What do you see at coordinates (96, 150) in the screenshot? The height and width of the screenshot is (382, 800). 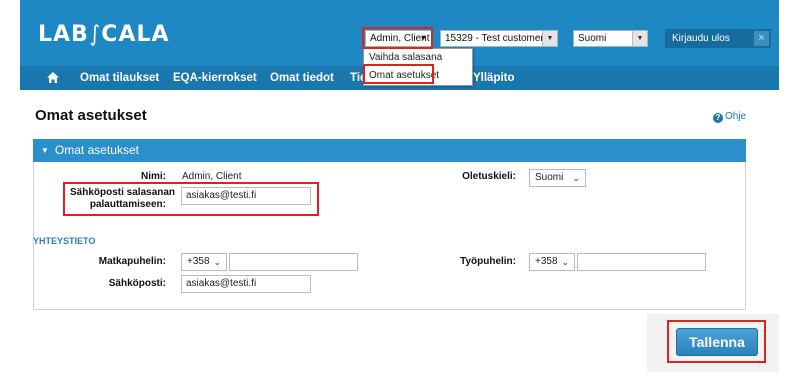 I see `panel-title: Omat asetukset` at bounding box center [96, 150].